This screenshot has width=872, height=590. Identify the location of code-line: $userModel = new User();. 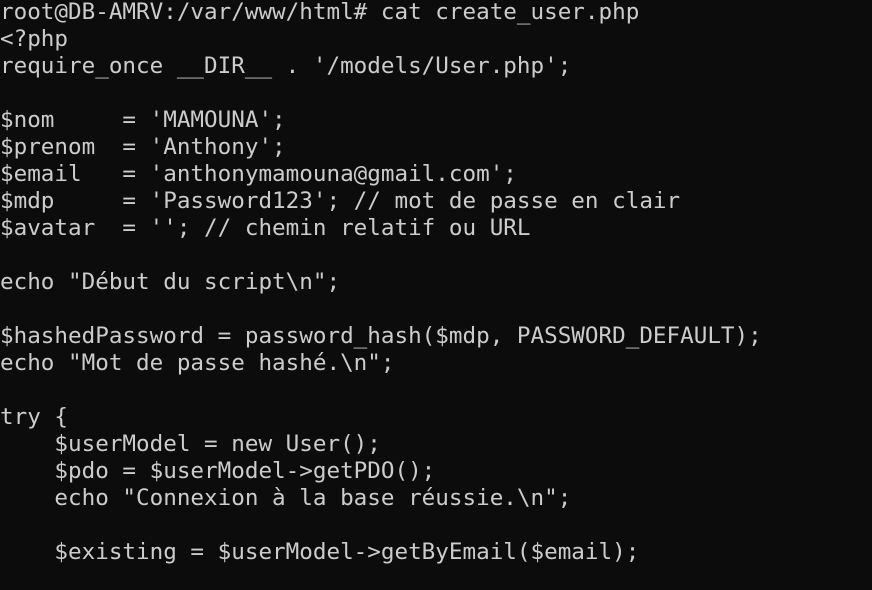
(190, 444).